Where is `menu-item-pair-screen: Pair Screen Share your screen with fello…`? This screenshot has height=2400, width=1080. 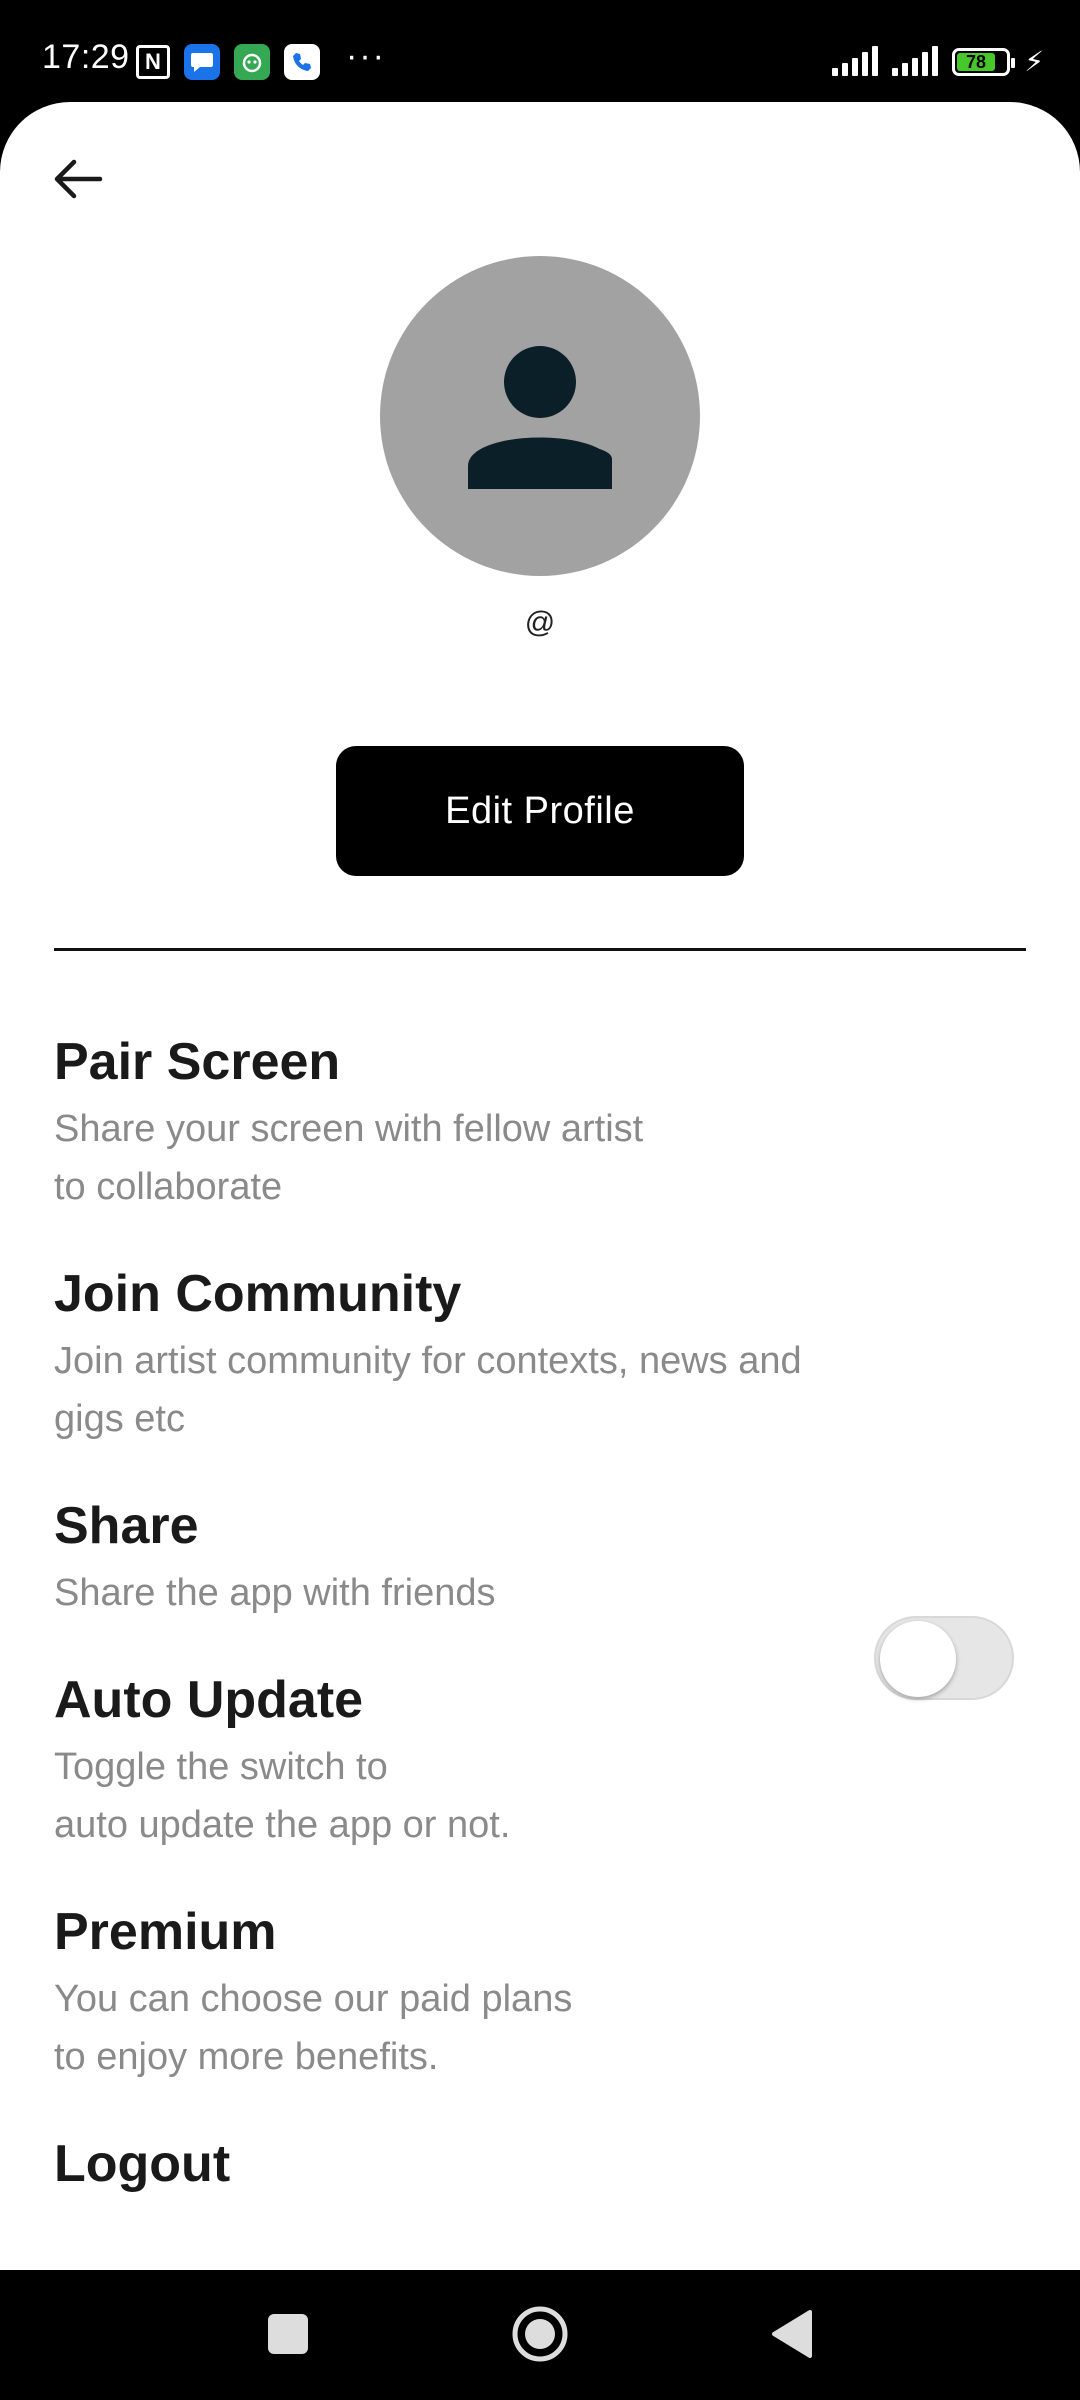
menu-item-pair-screen: Pair Screen Share your screen with fello… is located at coordinates (540, 1124).